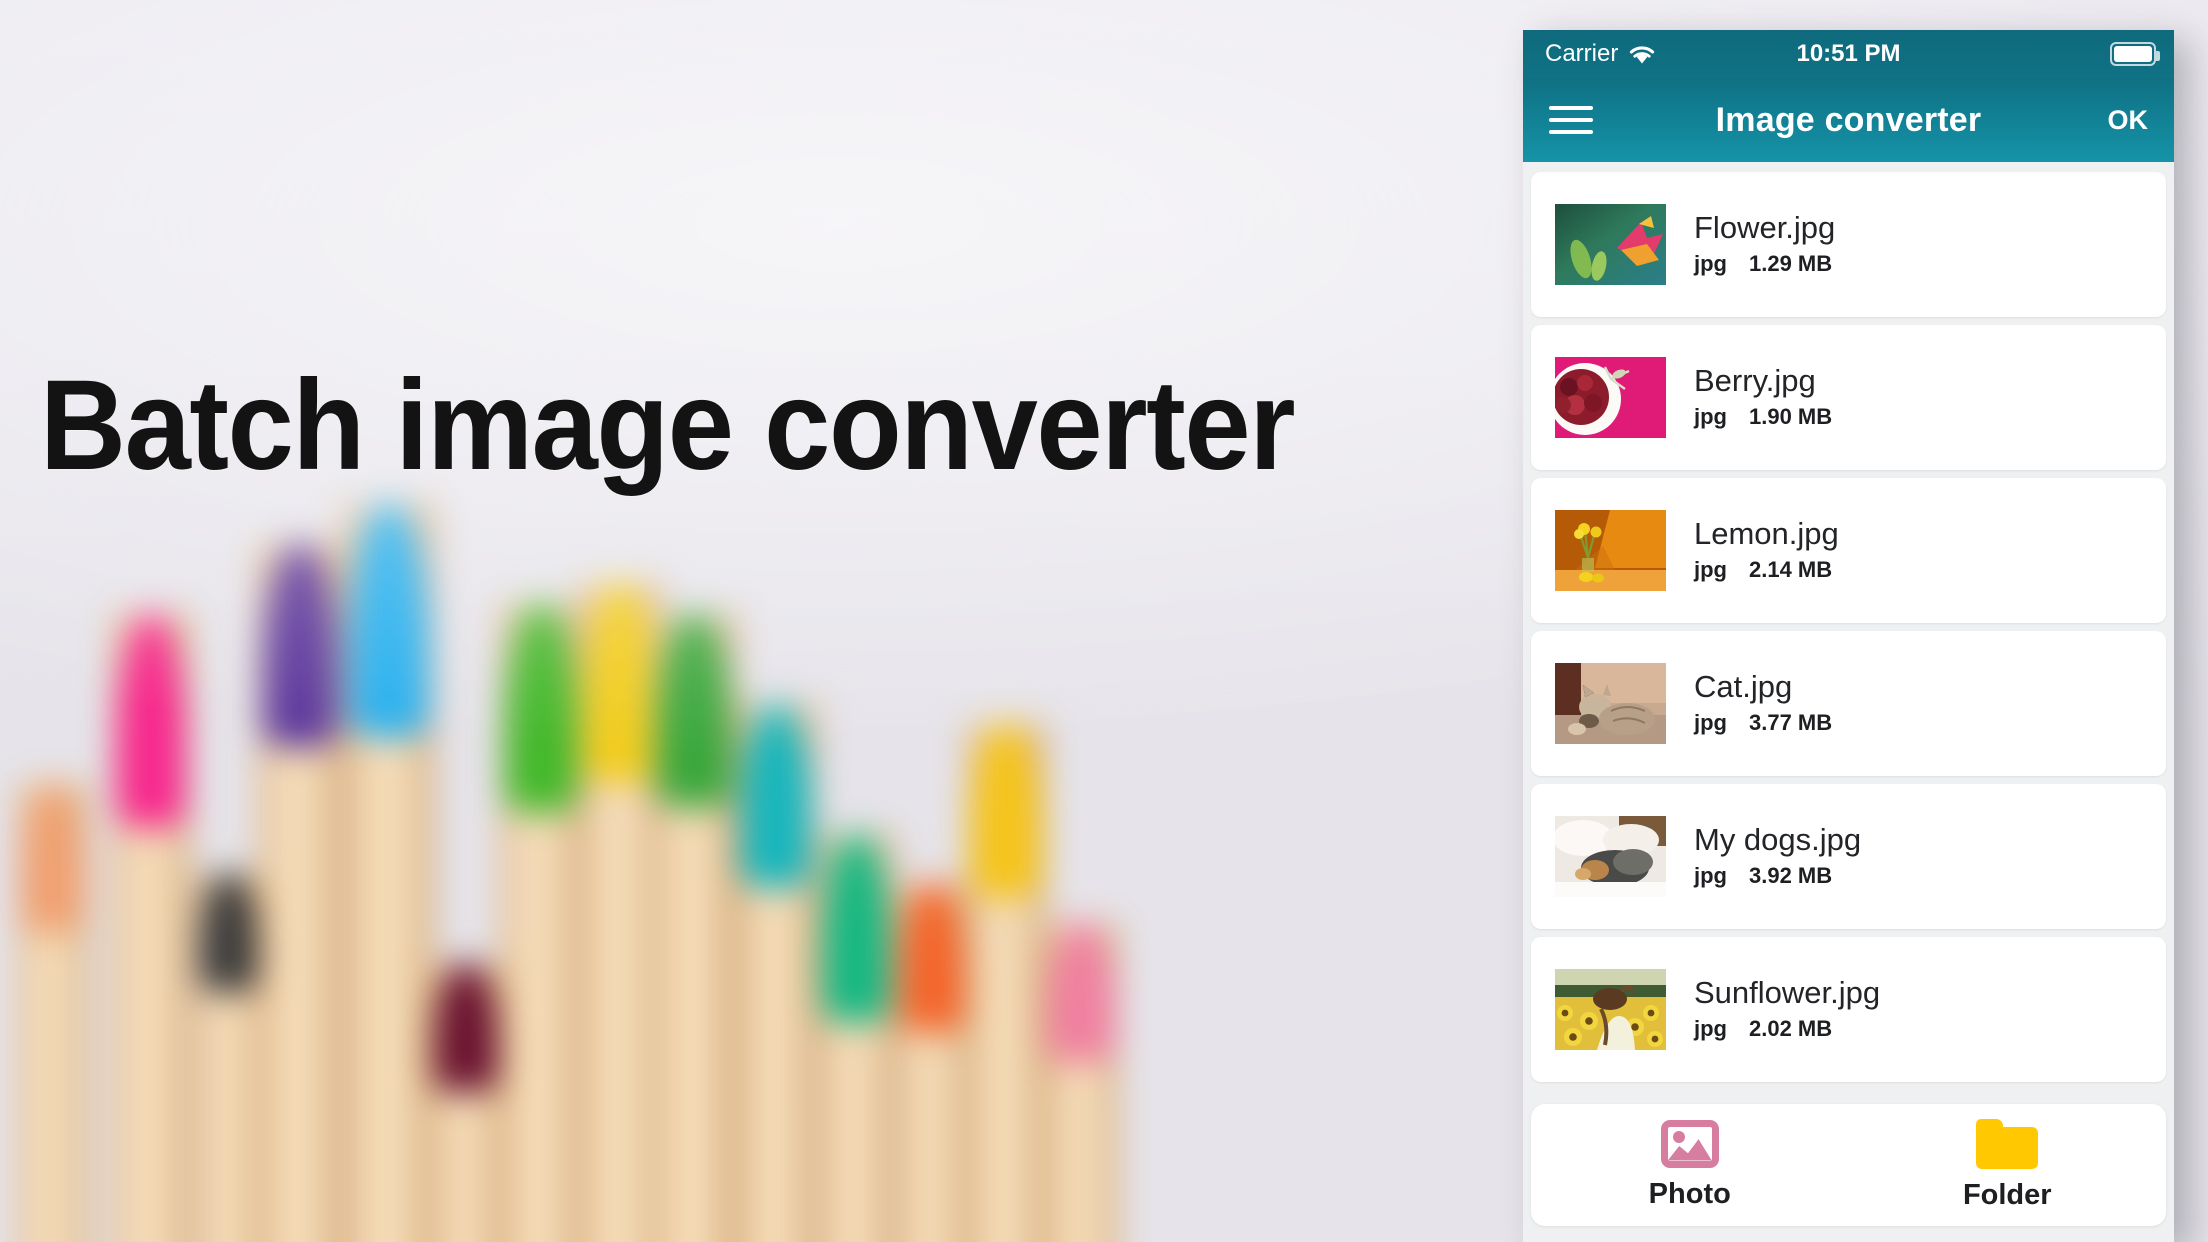 This screenshot has width=2208, height=1242. I want to click on file-sub: jpg 3.92 MB, so click(1777, 876).